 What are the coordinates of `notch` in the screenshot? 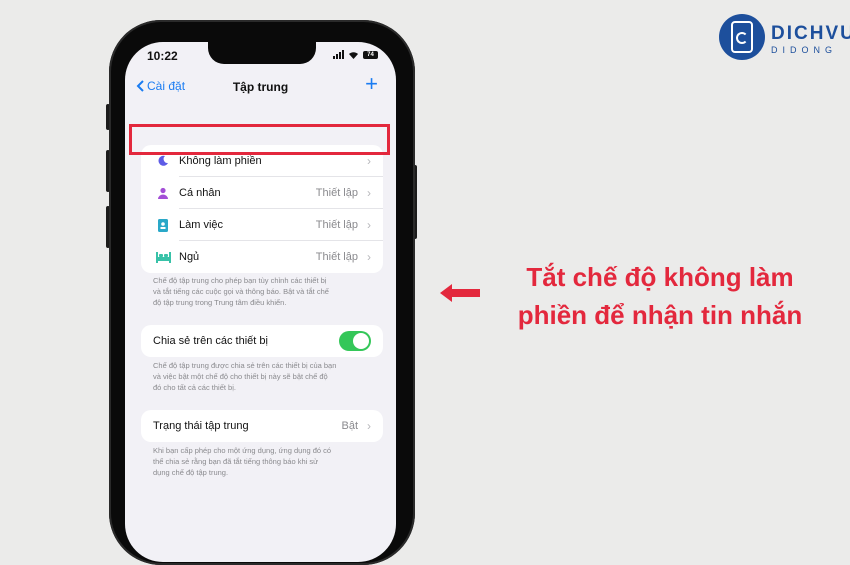 It's located at (262, 53).